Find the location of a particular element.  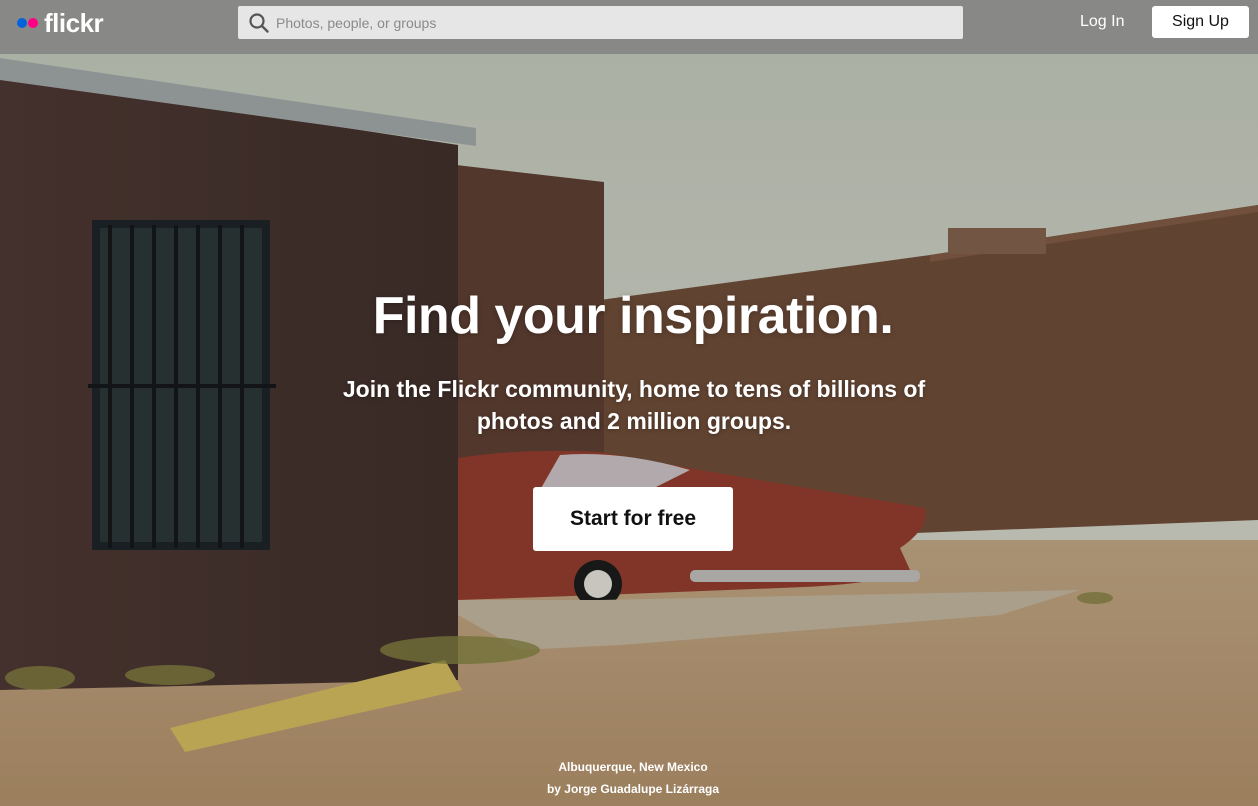

photo-author: by Jorge Guadalupe Lizárraga is located at coordinates (629, 789).